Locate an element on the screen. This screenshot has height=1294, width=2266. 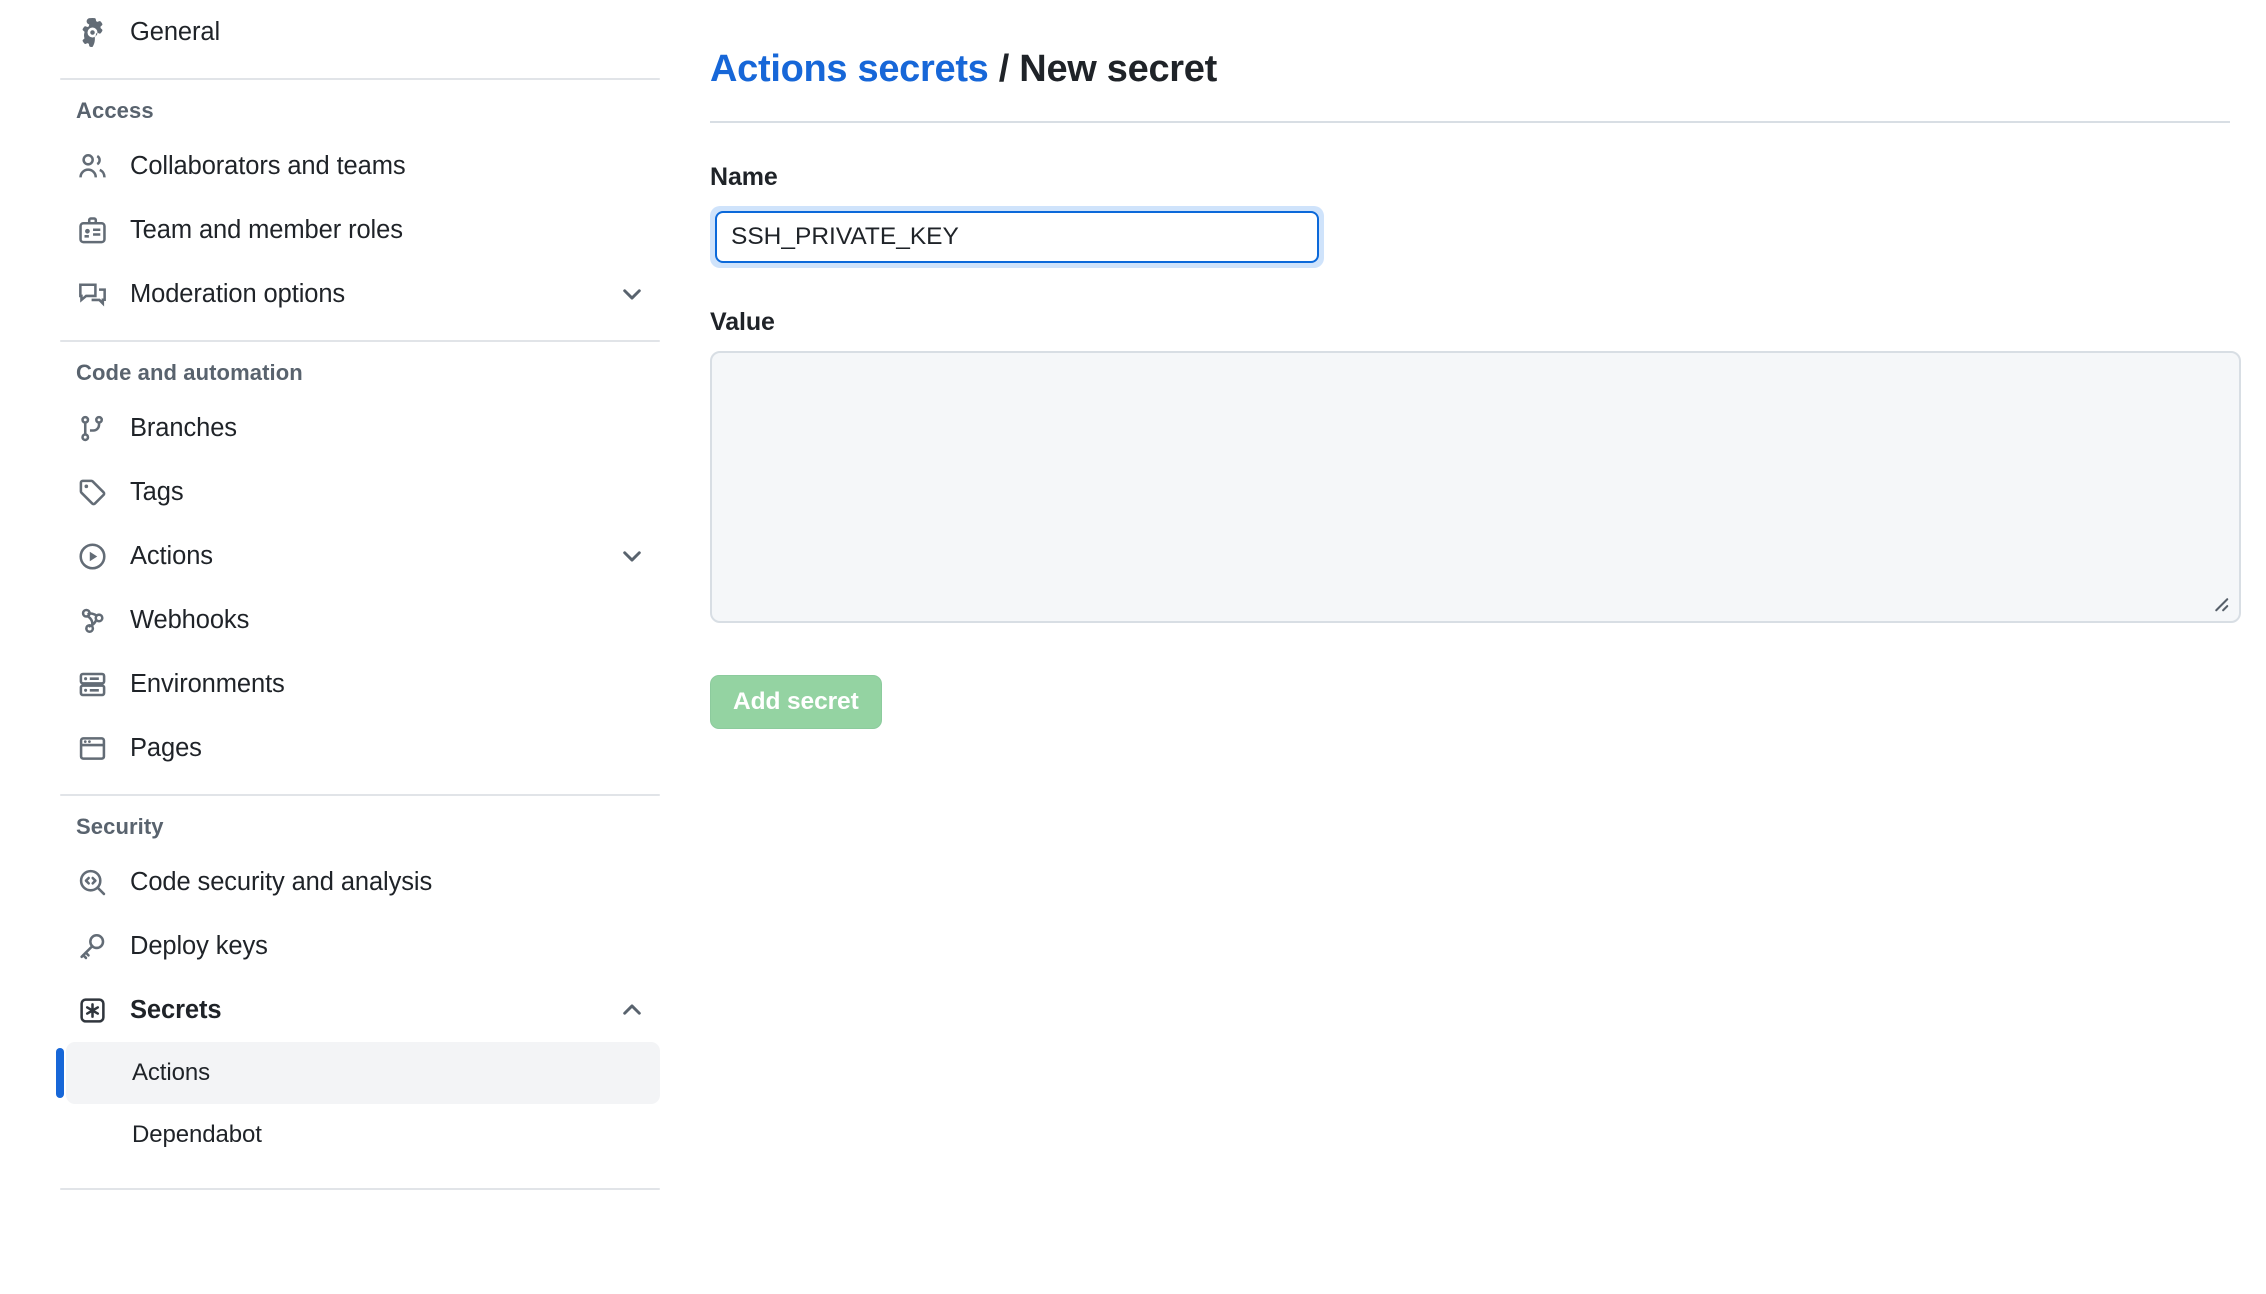
sidebar-item-label: Code security and analysis is located at coordinates (281, 881).